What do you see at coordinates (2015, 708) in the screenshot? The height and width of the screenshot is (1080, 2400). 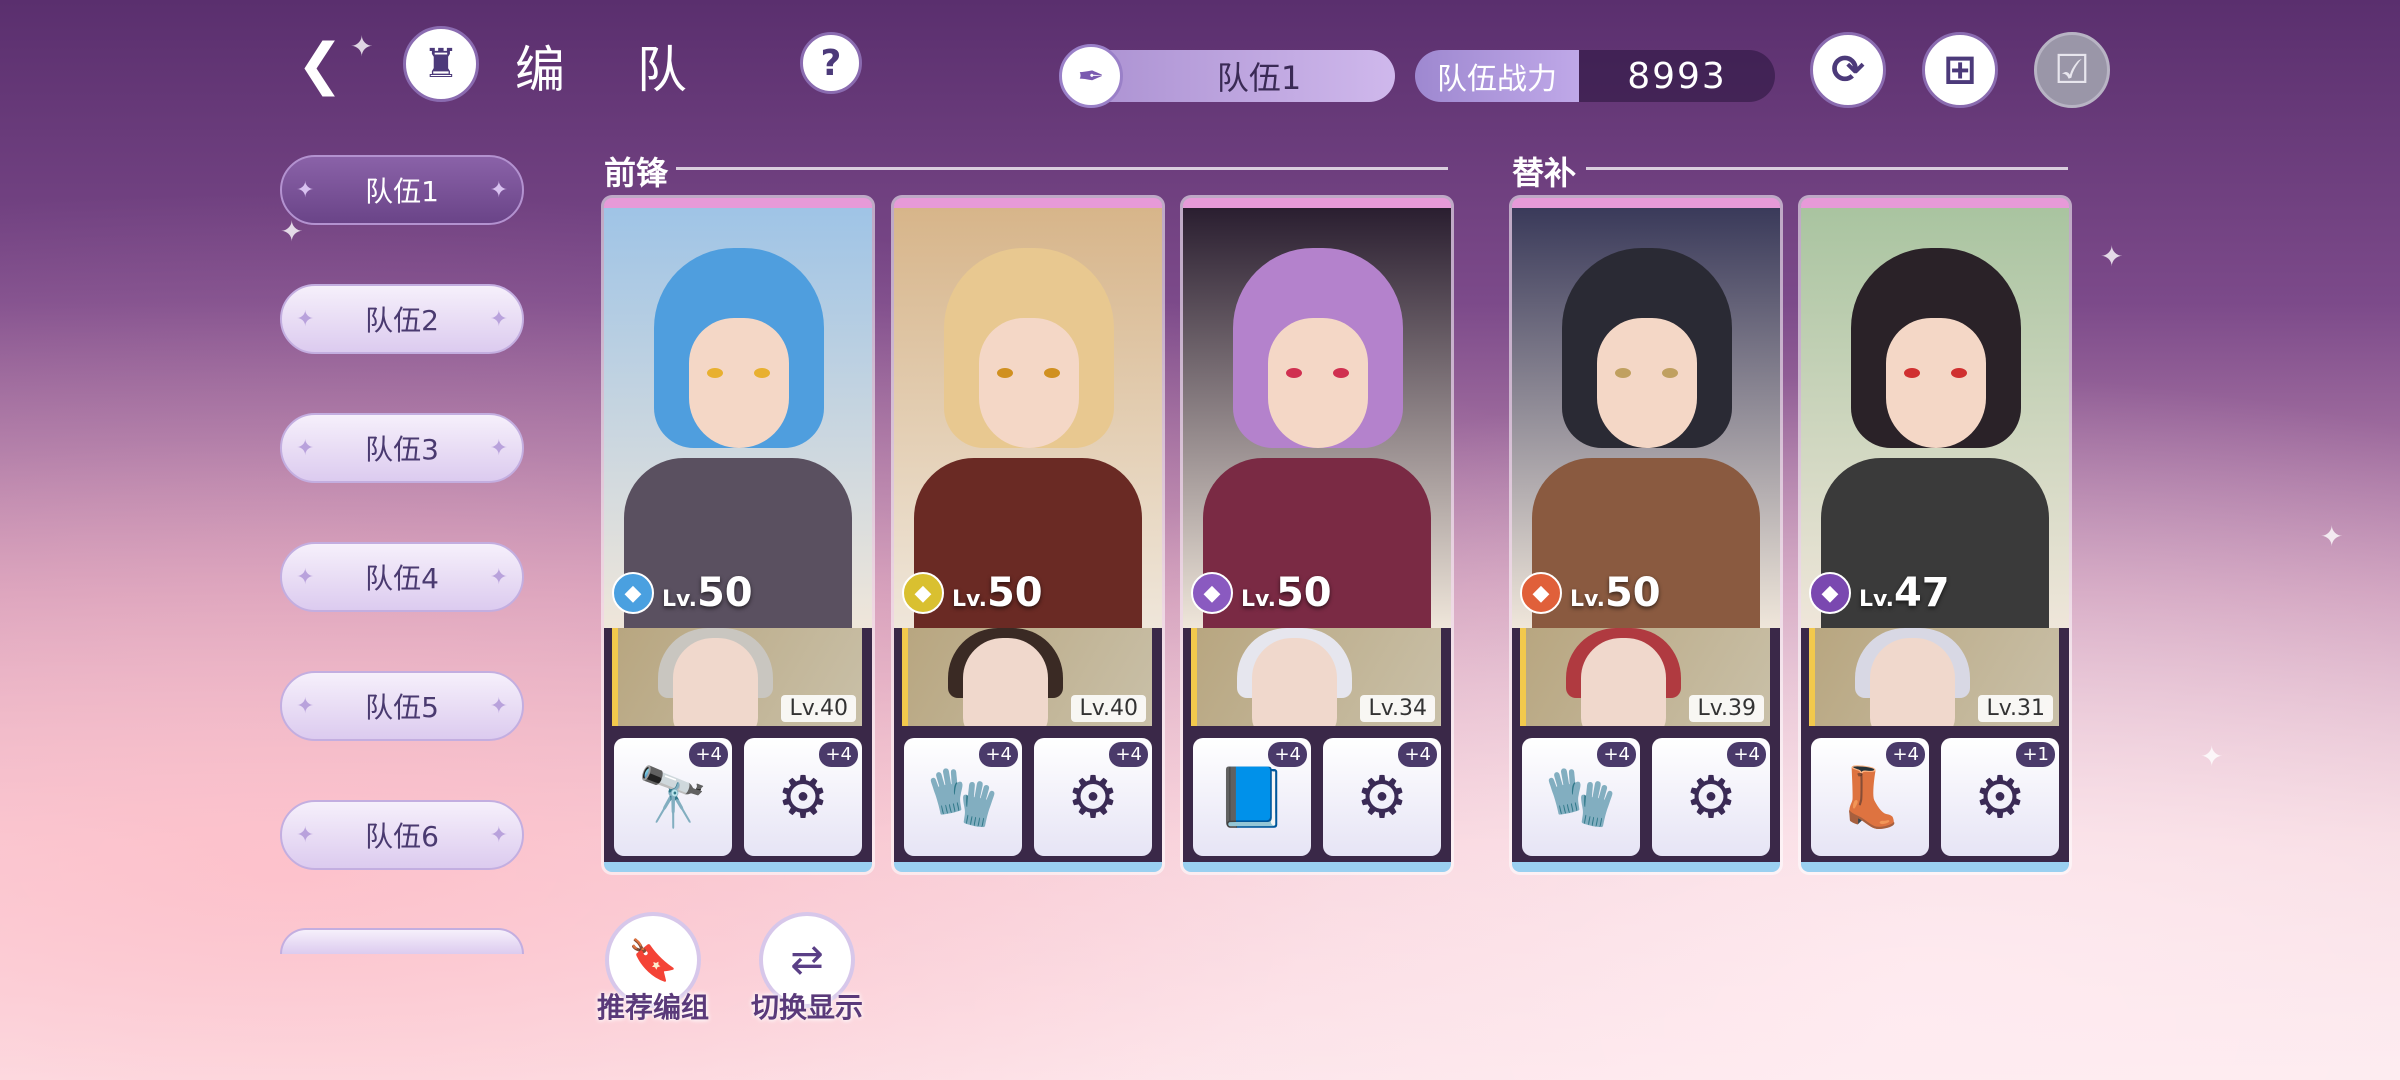 I see `support-level: Lv.31` at bounding box center [2015, 708].